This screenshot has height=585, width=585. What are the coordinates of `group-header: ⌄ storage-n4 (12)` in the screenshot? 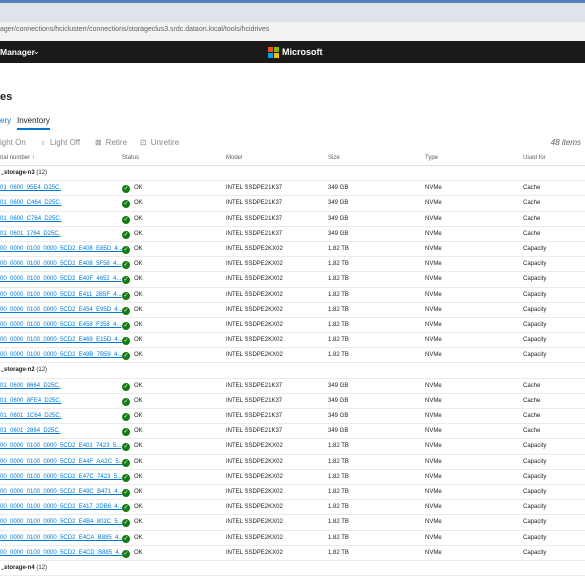 It's located at (292, 569).